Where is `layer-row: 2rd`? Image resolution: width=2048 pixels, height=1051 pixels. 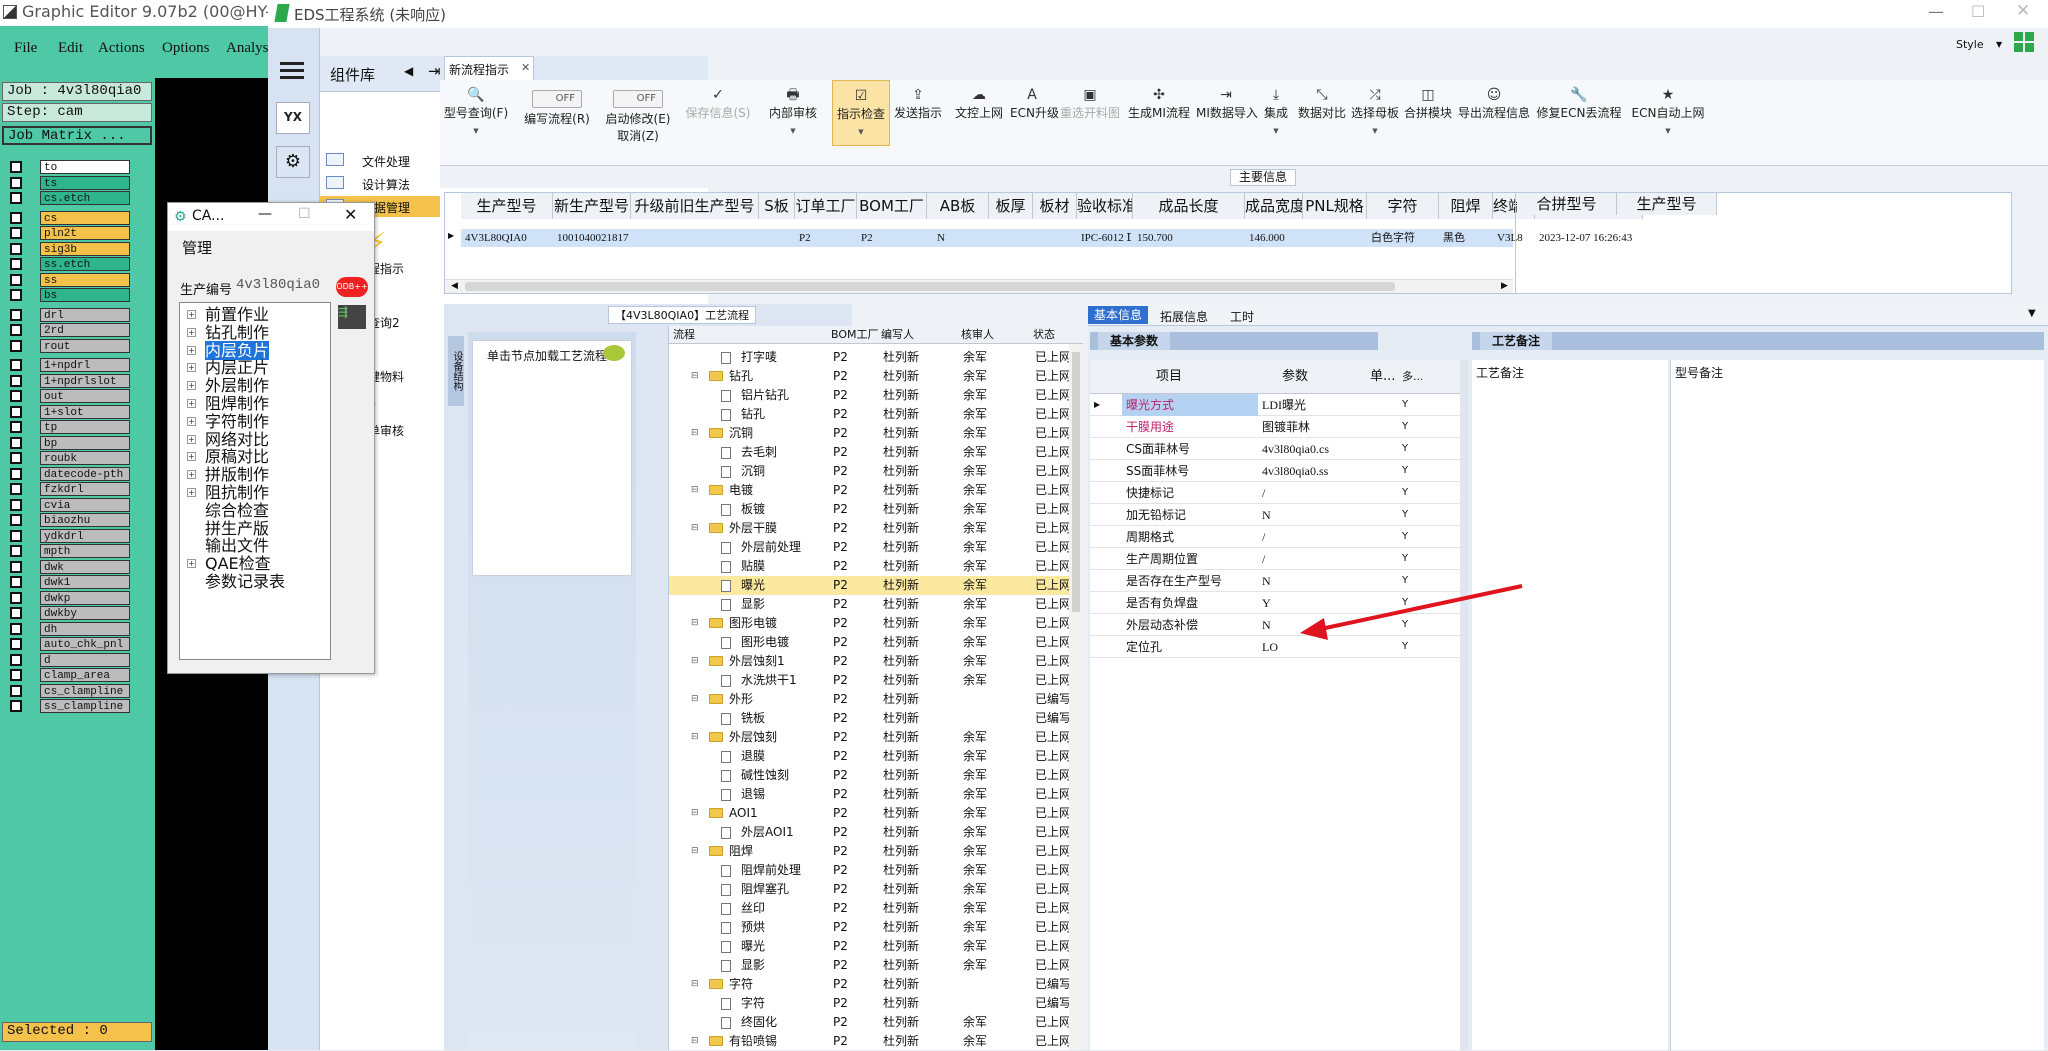
layer-row: 2rd is located at coordinates (68, 330).